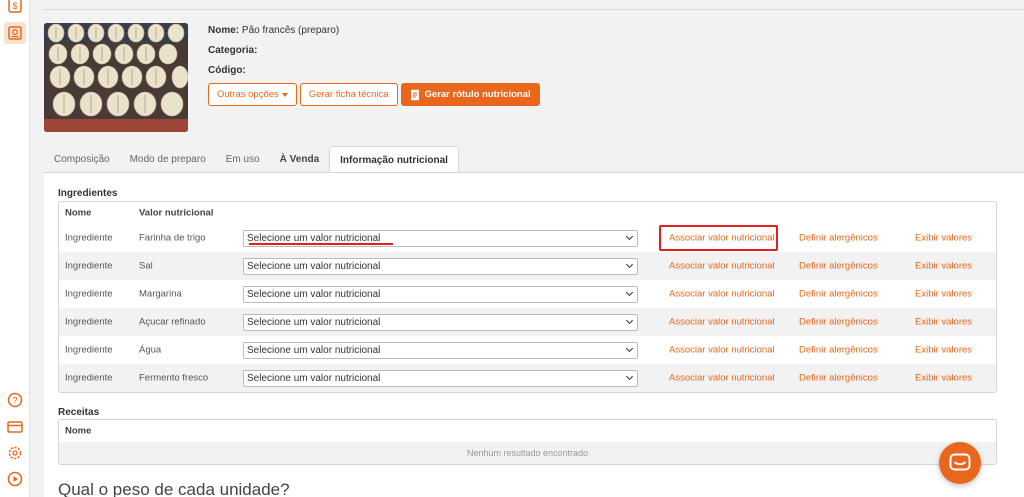 The width and height of the screenshot is (1024, 497). Describe the element at coordinates (15, 427) in the screenshot. I see `card-icon` at that location.